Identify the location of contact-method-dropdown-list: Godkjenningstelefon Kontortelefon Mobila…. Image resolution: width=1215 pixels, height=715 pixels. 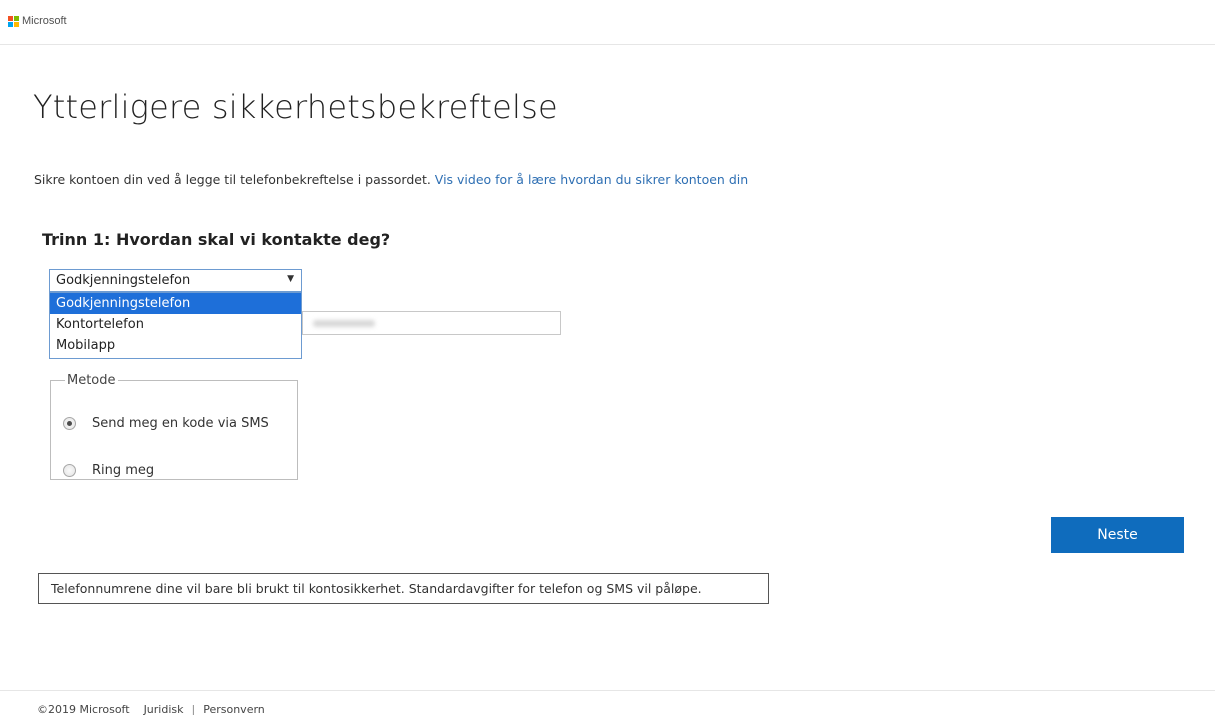
(175, 325).